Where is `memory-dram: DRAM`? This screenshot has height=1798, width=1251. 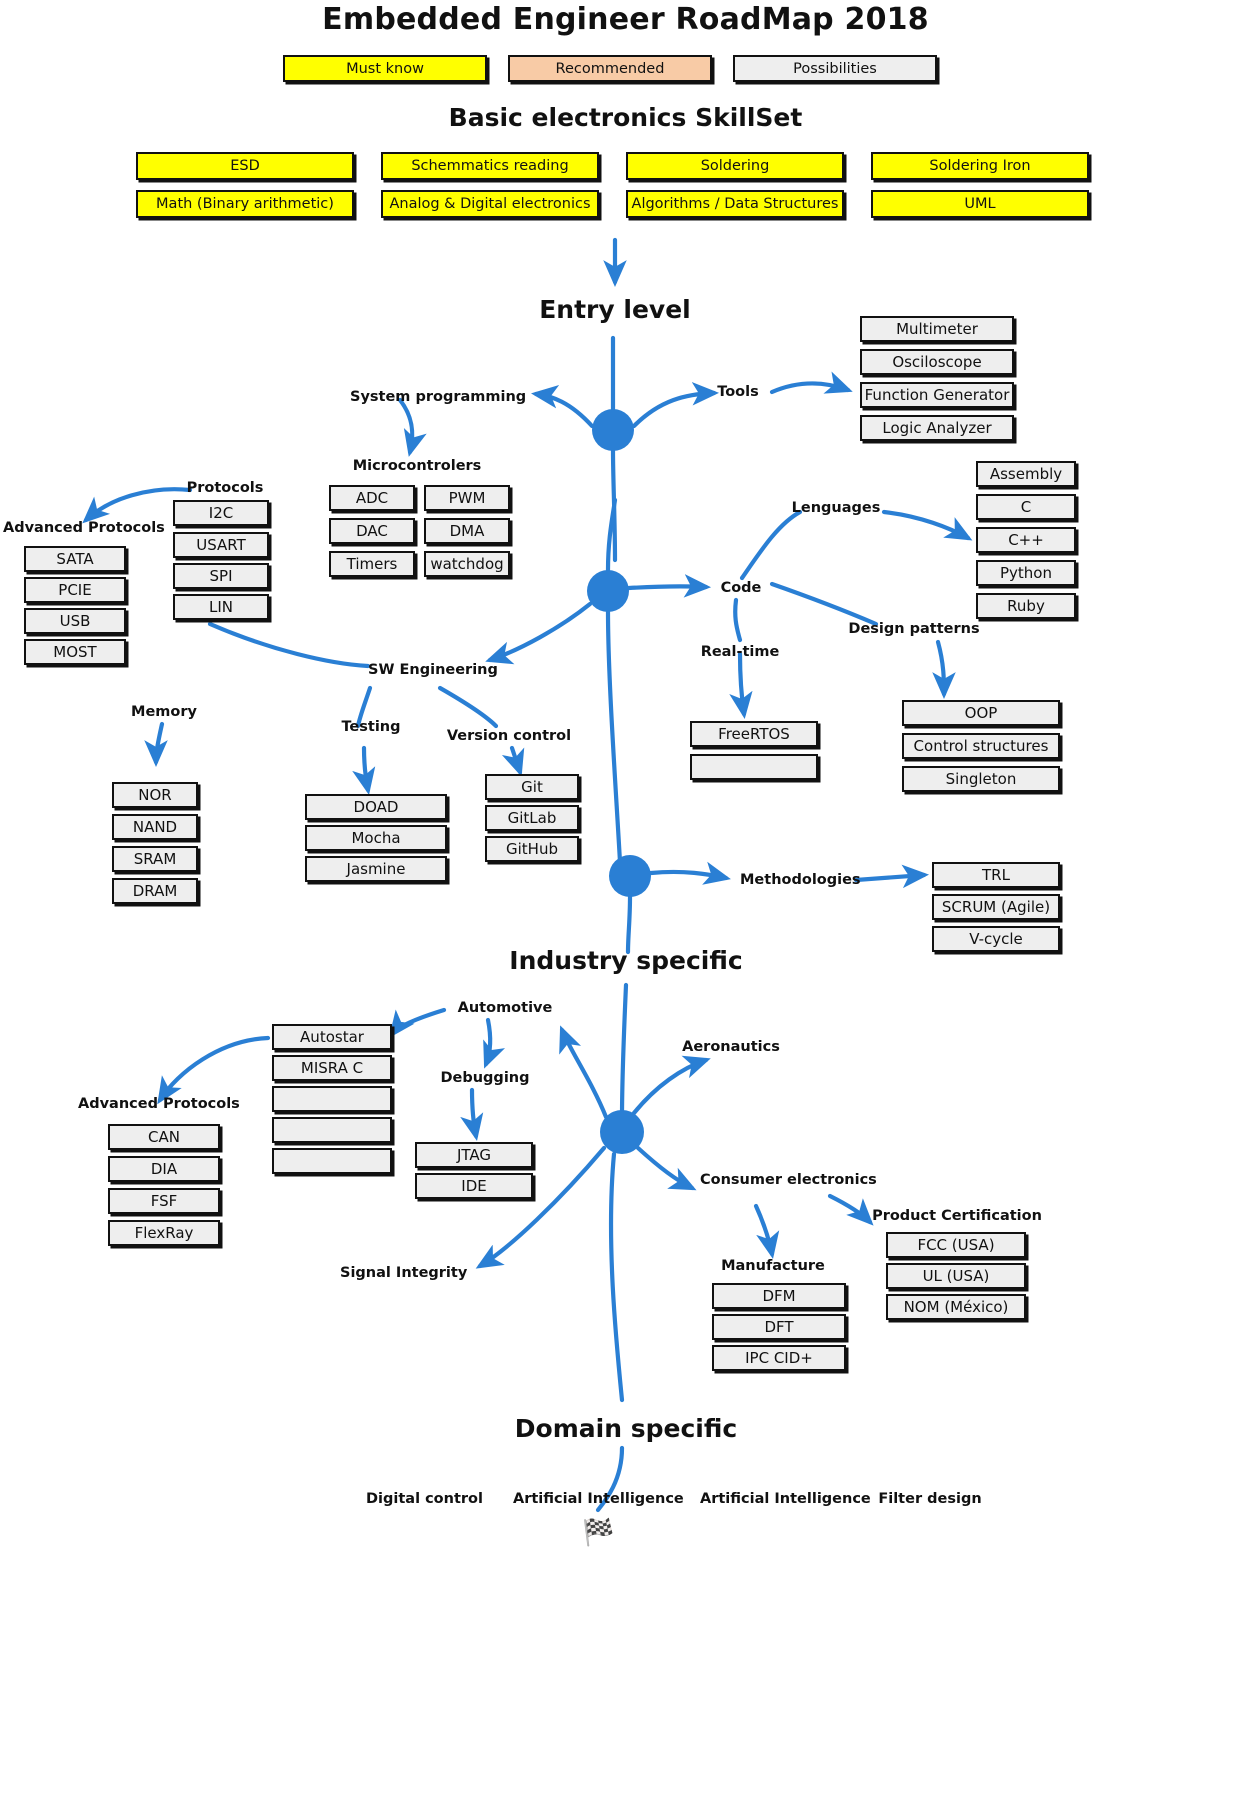
memory-dram: DRAM is located at coordinates (155, 891).